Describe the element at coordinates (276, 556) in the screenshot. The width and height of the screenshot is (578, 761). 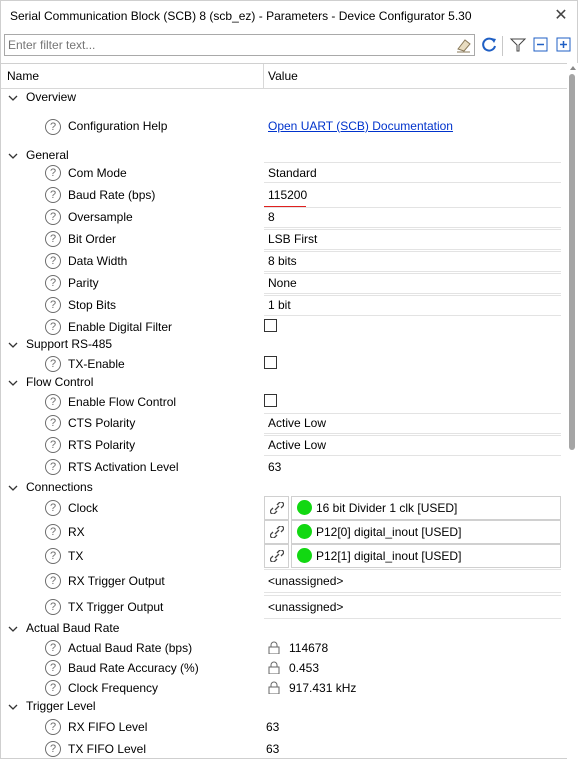
I see `tx-link-button` at that location.